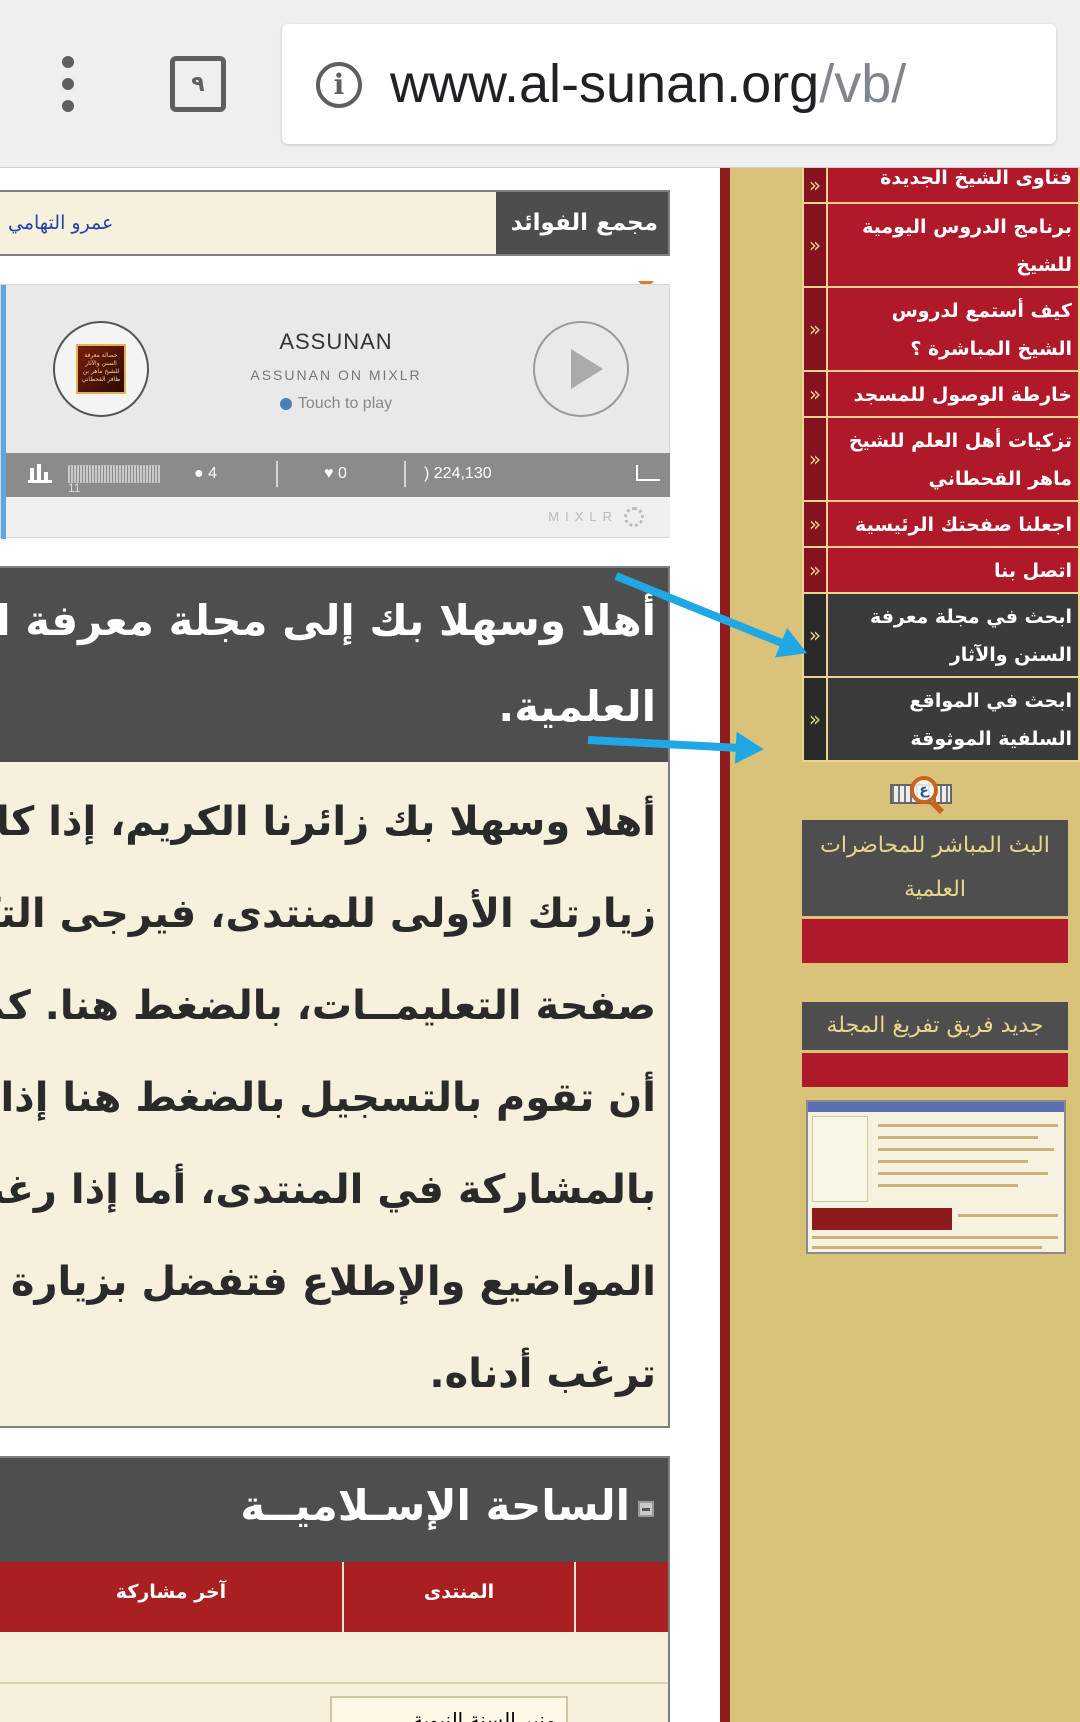  Describe the element at coordinates (328, 1098) in the screenshot. I see `welcome-line: أن تقوم بالتسجيل بالضغط هنا إذا رغبت` at that location.